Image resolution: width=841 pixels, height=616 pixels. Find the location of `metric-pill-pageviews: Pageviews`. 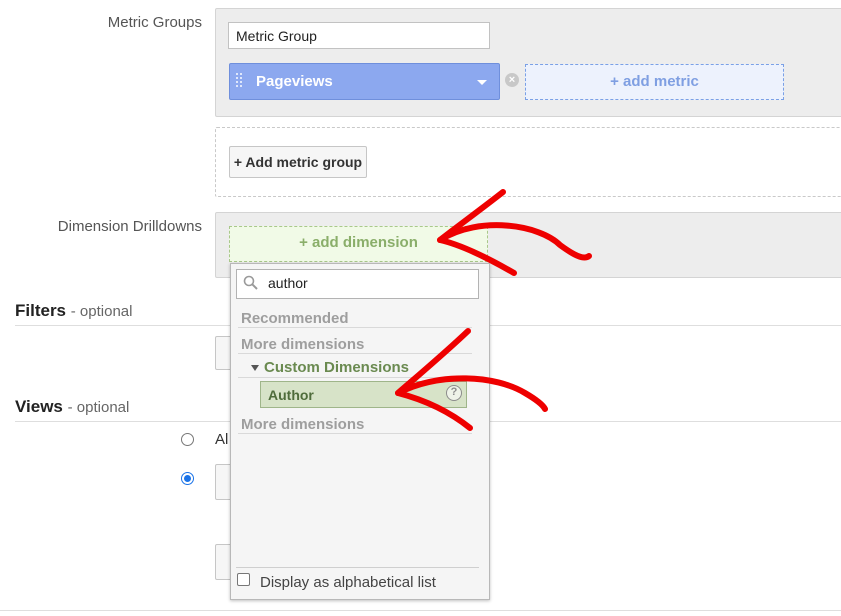

metric-pill-pageviews: Pageviews is located at coordinates (364, 81).